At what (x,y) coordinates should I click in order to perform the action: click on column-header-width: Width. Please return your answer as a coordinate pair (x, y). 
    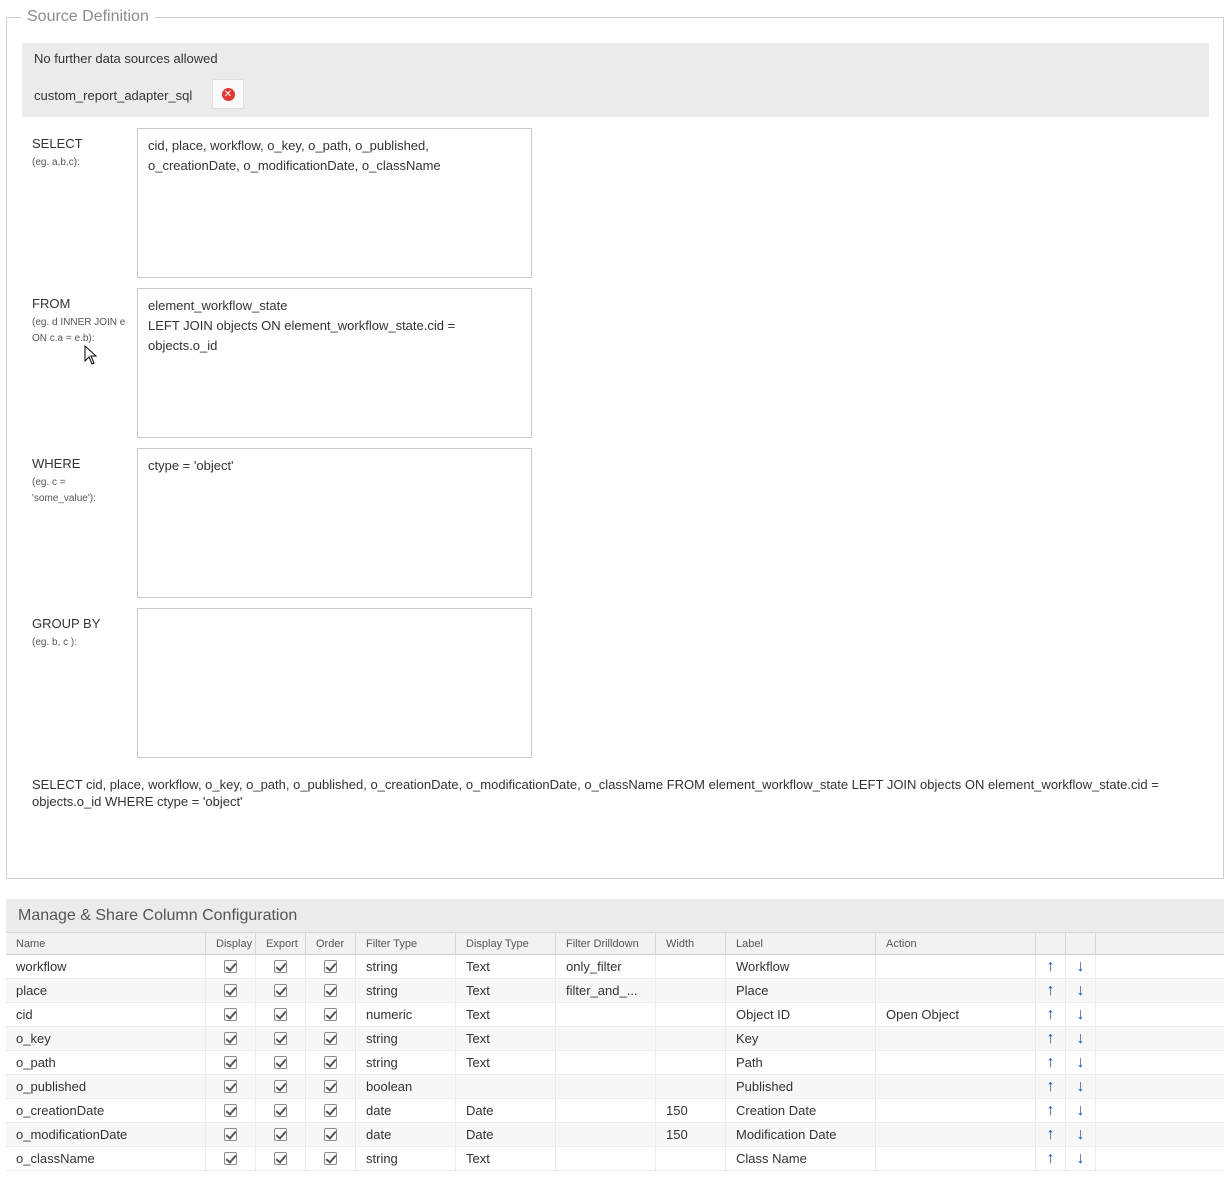
    Looking at the image, I should click on (691, 944).